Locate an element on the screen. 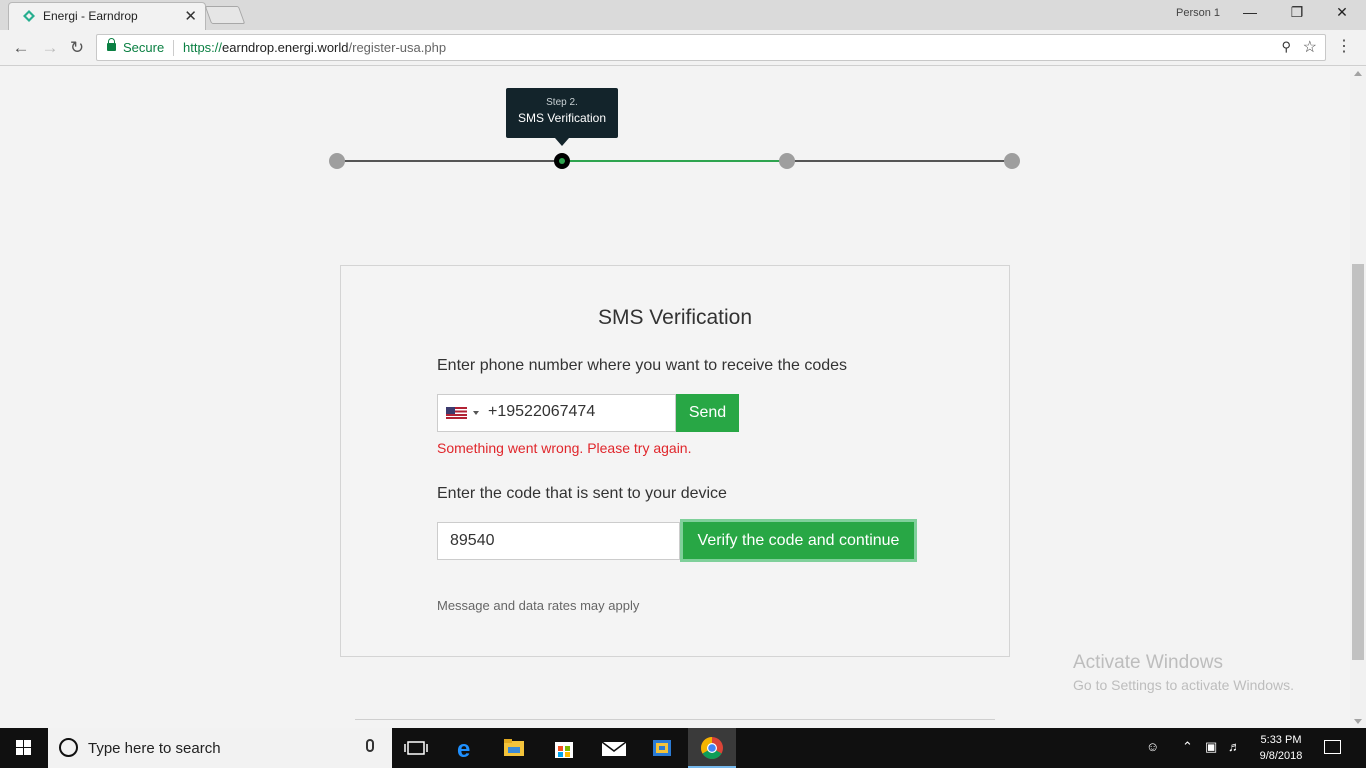  svg-text: e is located at coordinates (463, 749).